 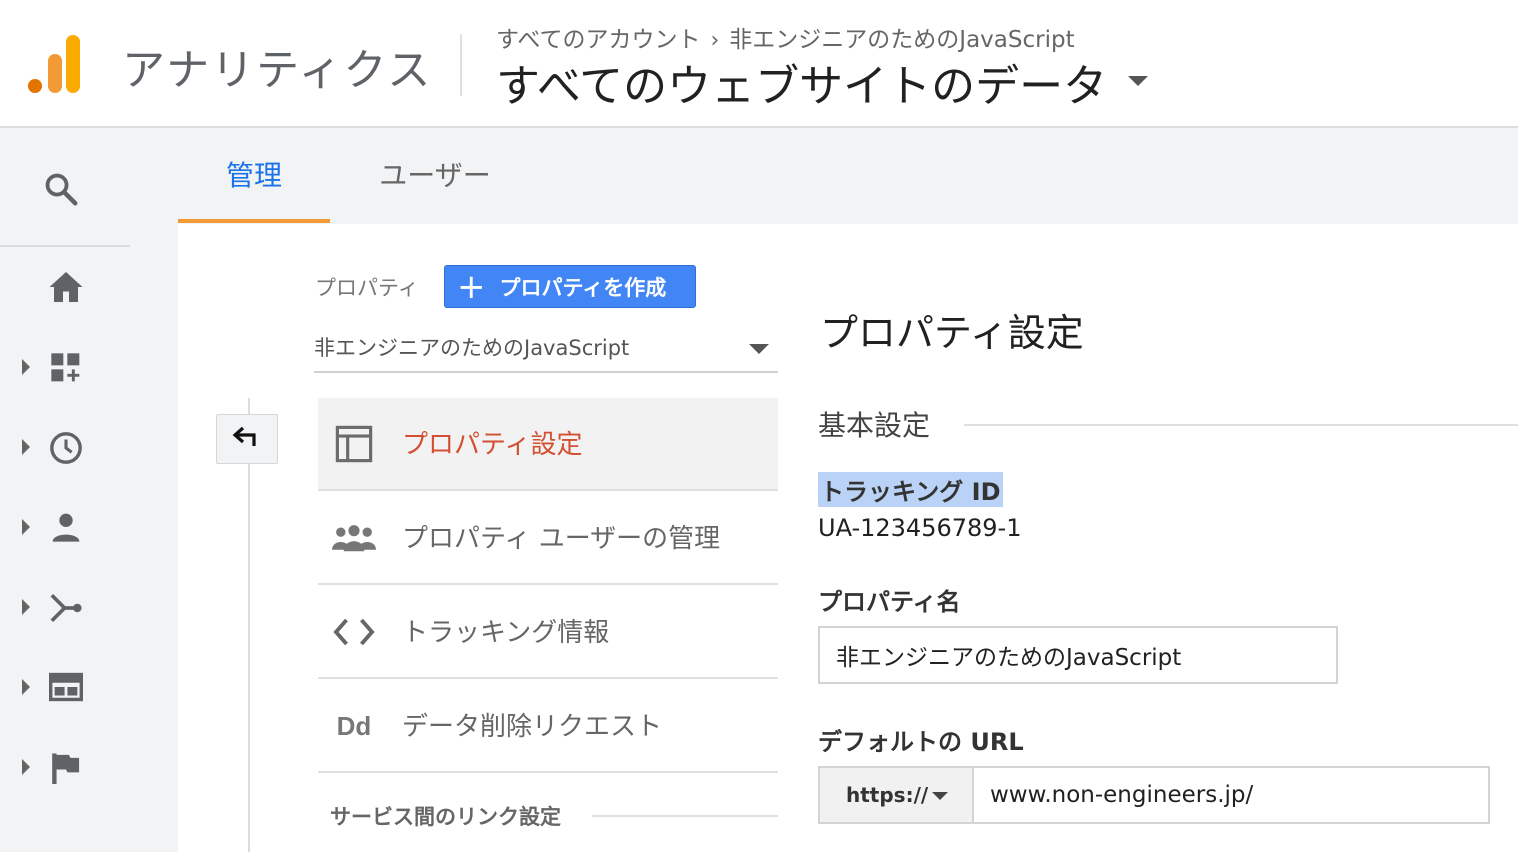 I want to click on create-property-button: + プロパティを作成, so click(x=570, y=286).